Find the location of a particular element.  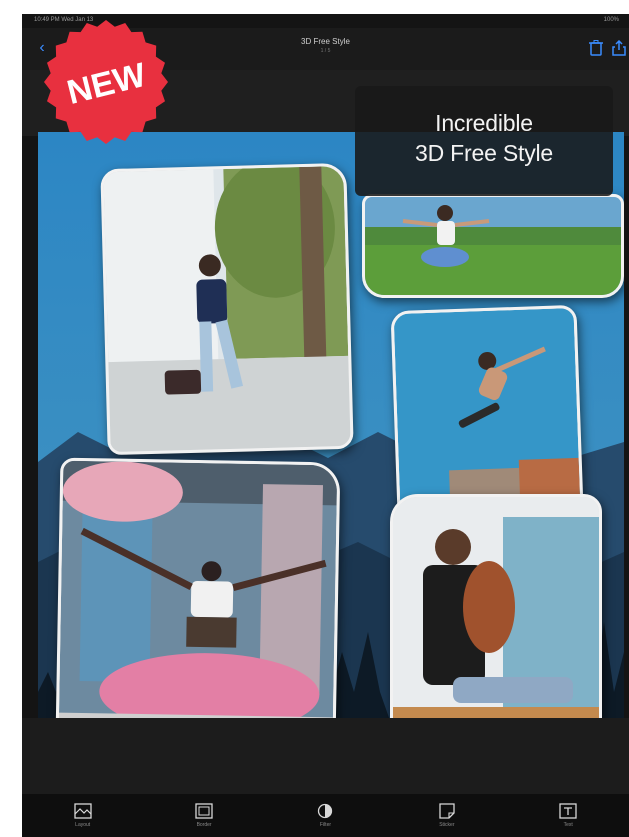

battery-status: 100% is located at coordinates (611, 20).